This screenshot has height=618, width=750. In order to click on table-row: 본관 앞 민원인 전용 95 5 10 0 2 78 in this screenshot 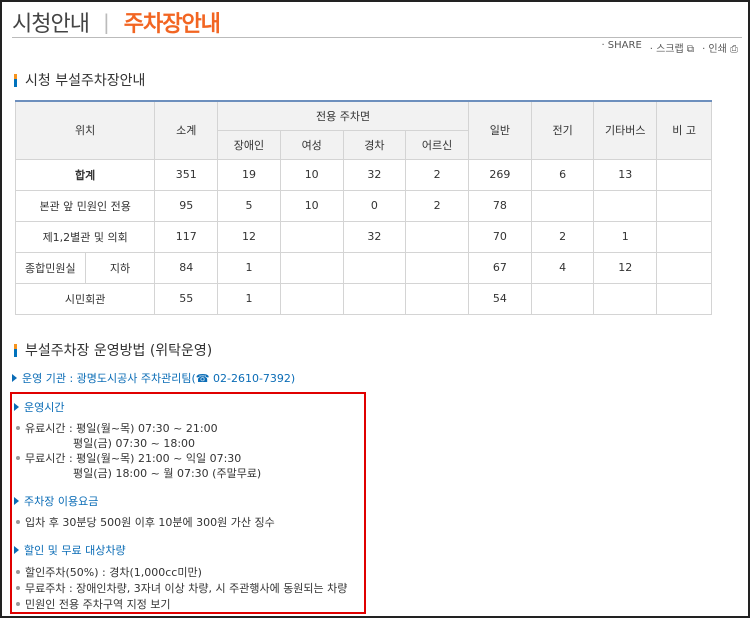, I will do `click(363, 205)`.